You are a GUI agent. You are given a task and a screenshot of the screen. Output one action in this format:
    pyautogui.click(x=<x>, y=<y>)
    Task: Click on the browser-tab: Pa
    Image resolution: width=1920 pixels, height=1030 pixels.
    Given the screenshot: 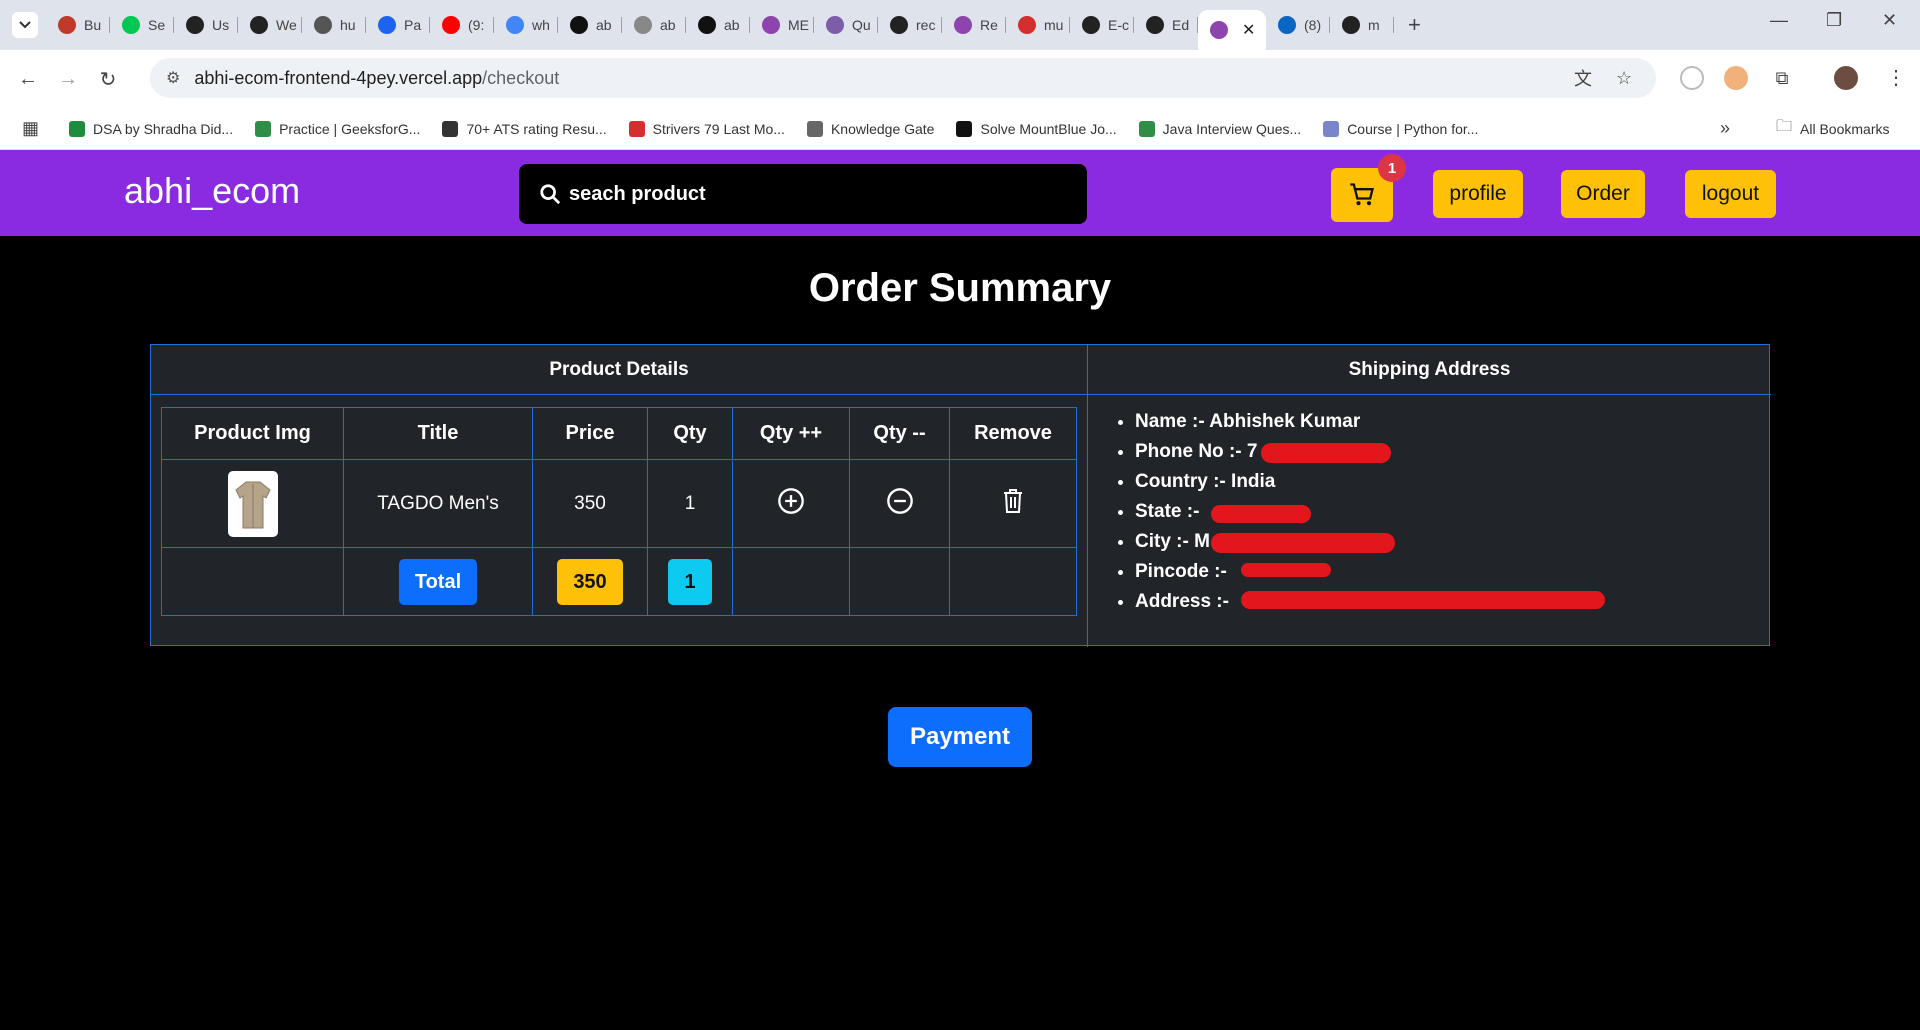 What is the action you would take?
    pyautogui.click(x=398, y=25)
    